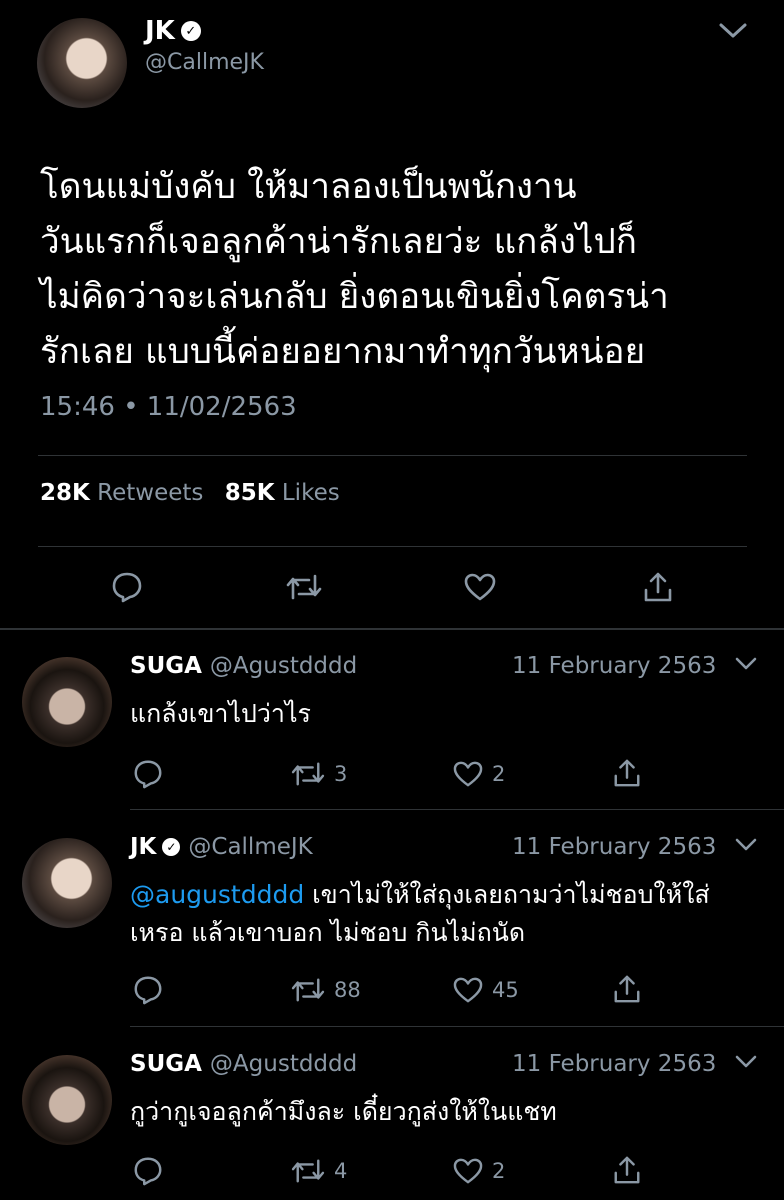 The width and height of the screenshot is (784, 1200). Describe the element at coordinates (217, 894) in the screenshot. I see `mention-link: @augustdddd` at that location.